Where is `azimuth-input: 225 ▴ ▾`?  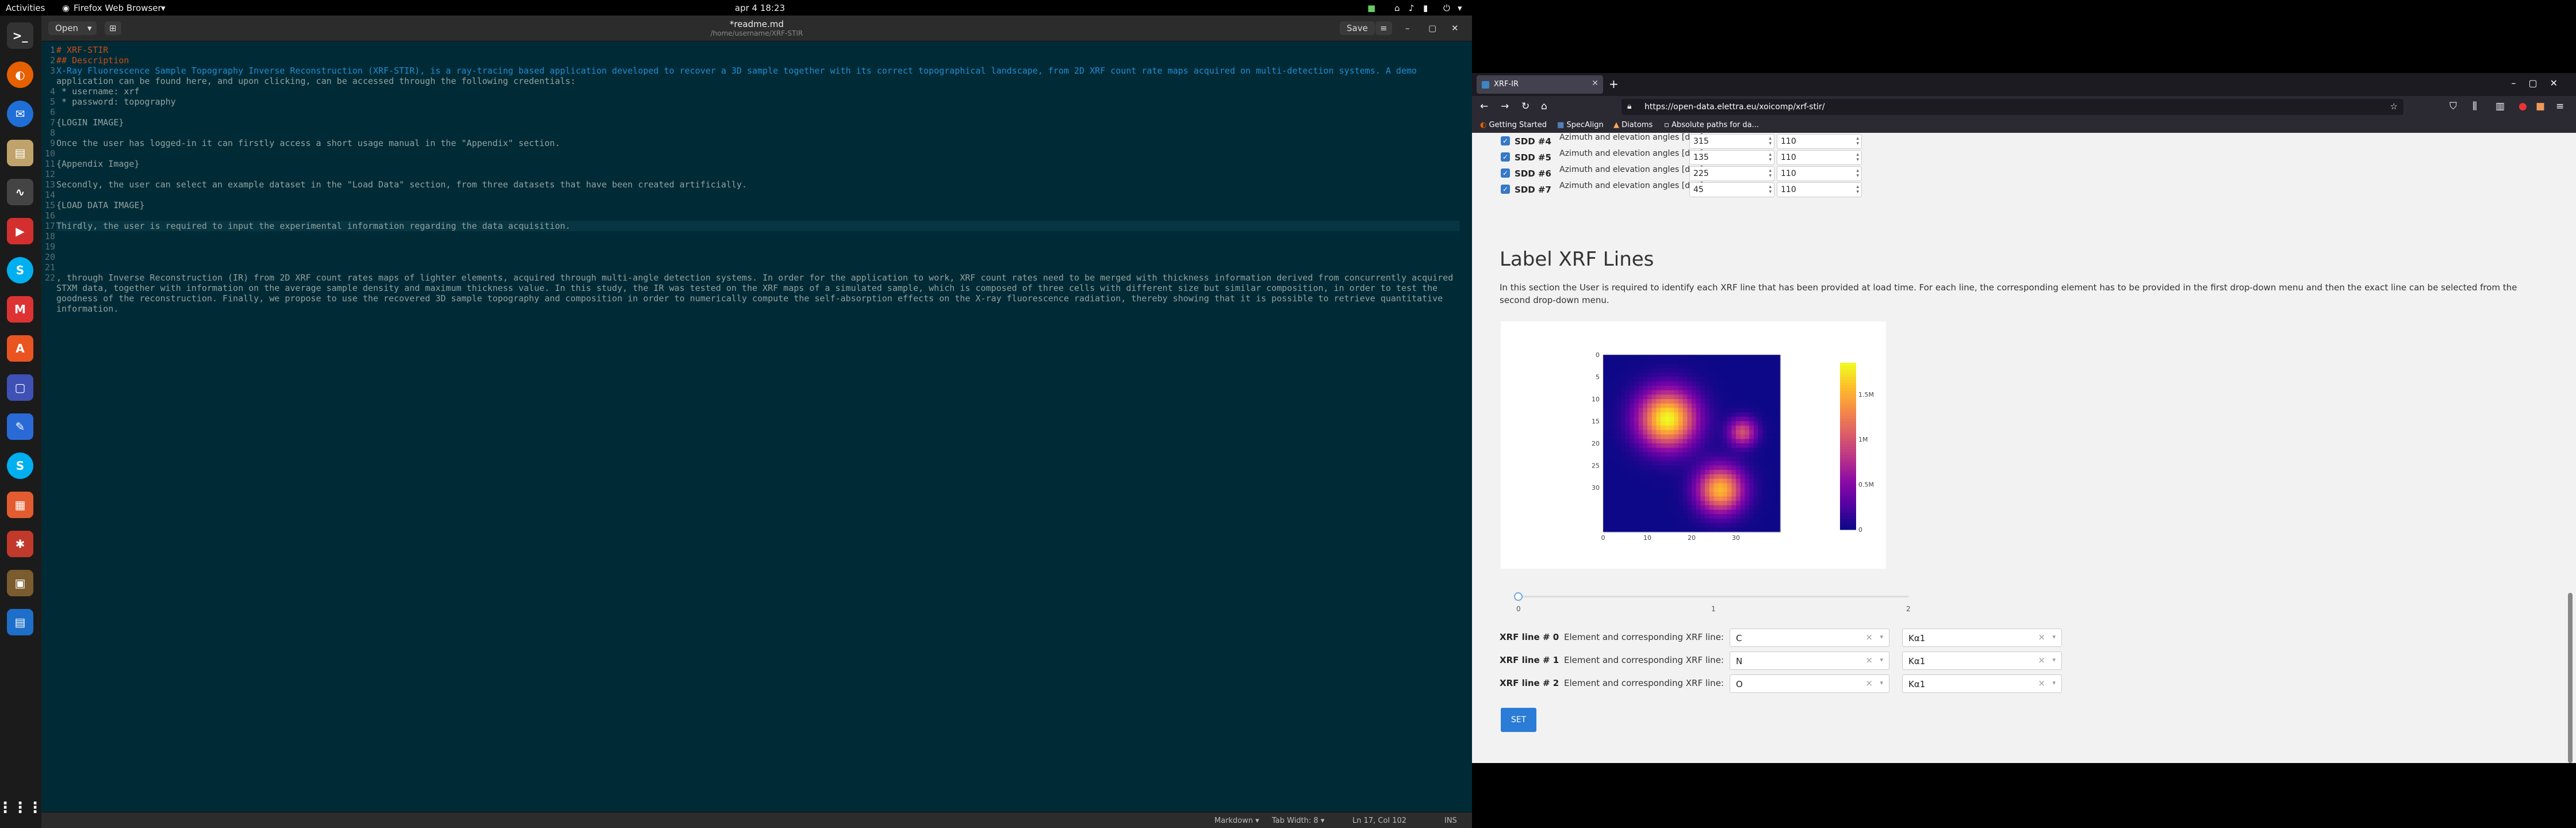
azimuth-input: 225 ▴ ▾ is located at coordinates (1731, 173).